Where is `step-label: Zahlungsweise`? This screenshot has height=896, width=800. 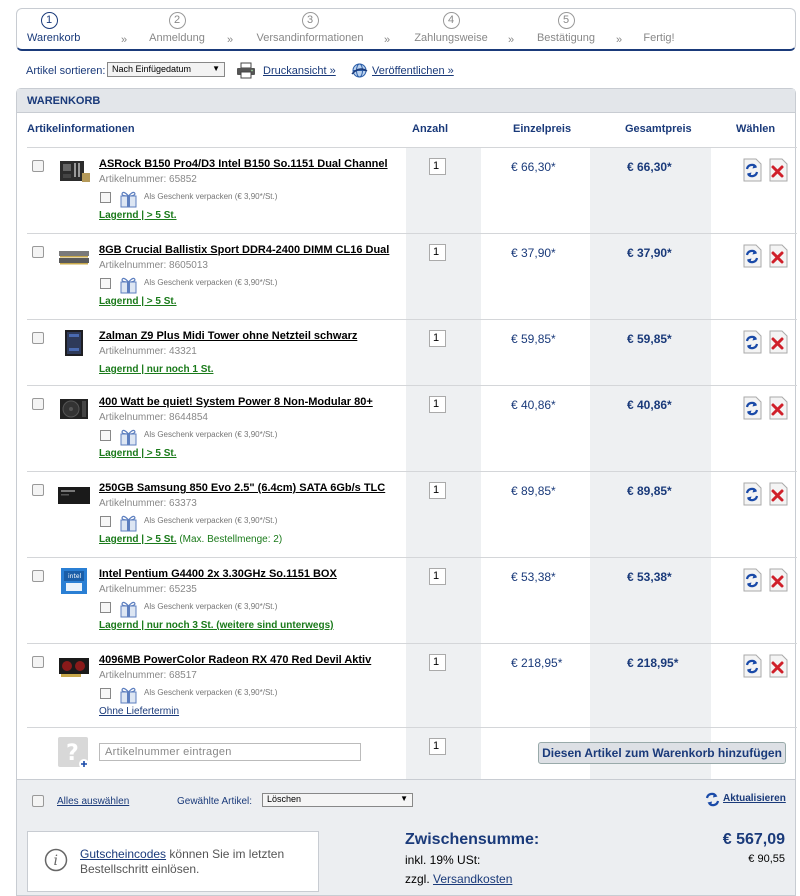 step-label: Zahlungsweise is located at coordinates (451, 38).